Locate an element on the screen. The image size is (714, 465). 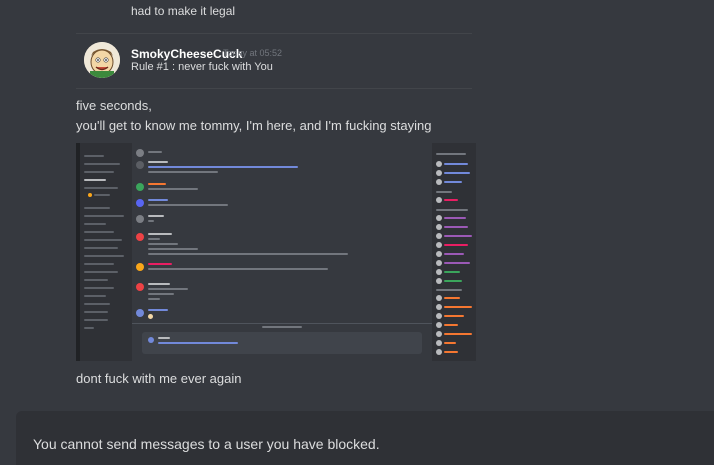
message-text: Rule #1 : never fuck with You is located at coordinates (202, 67).